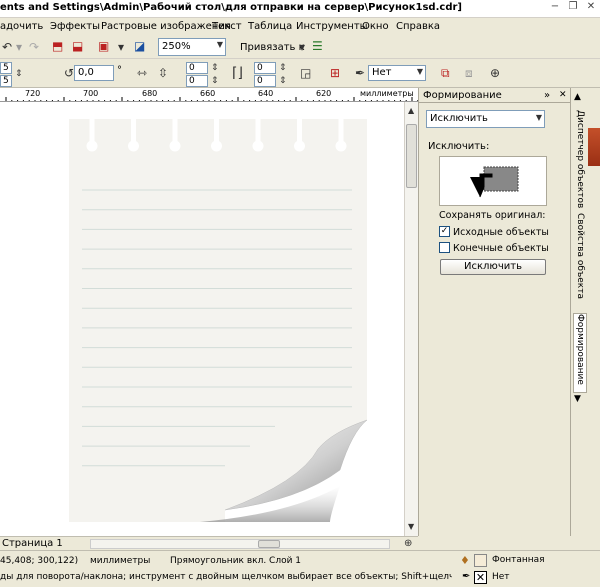  I want to click on tabs-scroll-down-icon: ▼, so click(577, 399).